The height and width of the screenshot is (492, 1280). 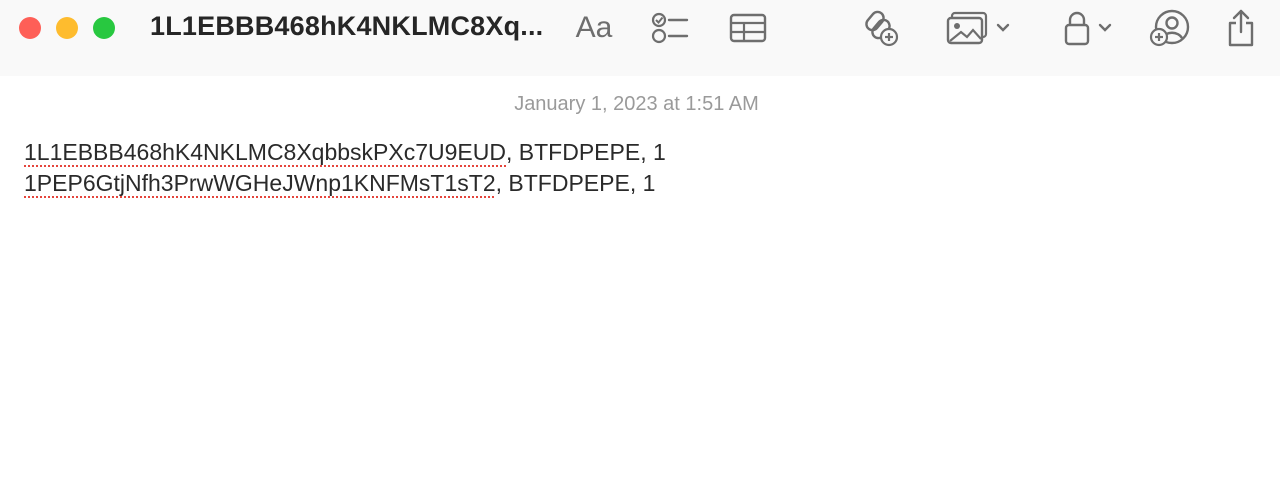 I want to click on collaborate-button, so click(x=1170, y=28).